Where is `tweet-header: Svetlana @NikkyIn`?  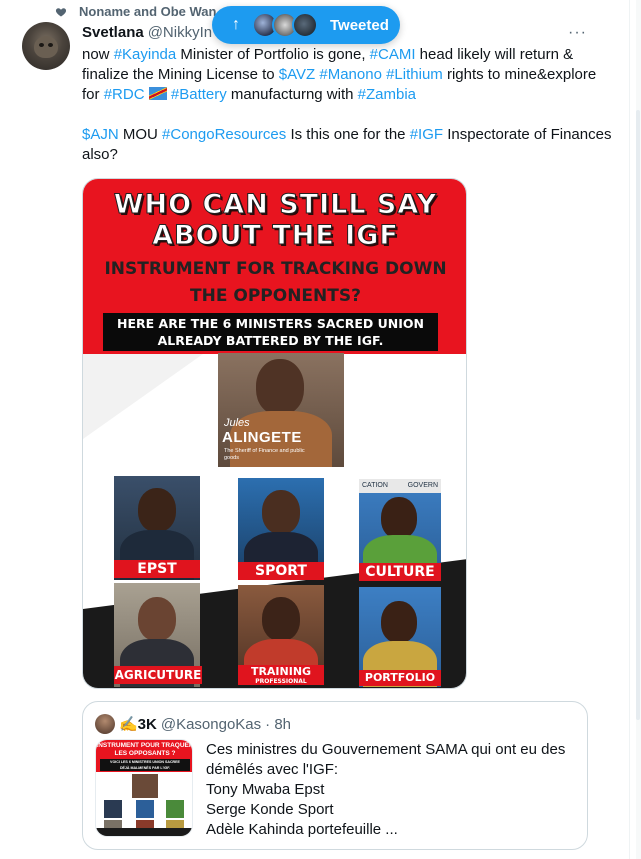 tweet-header: Svetlana @NikkyIn is located at coordinates (147, 32).